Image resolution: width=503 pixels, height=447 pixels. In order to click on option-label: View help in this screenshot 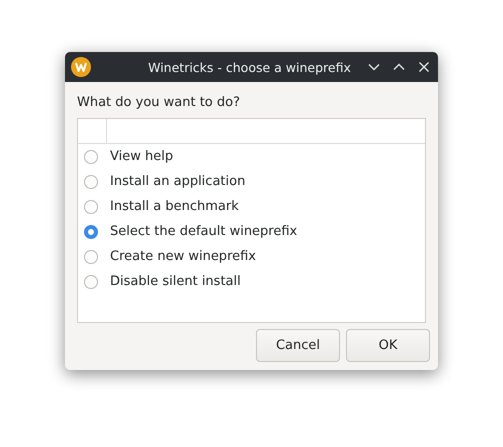, I will do `click(142, 156)`.